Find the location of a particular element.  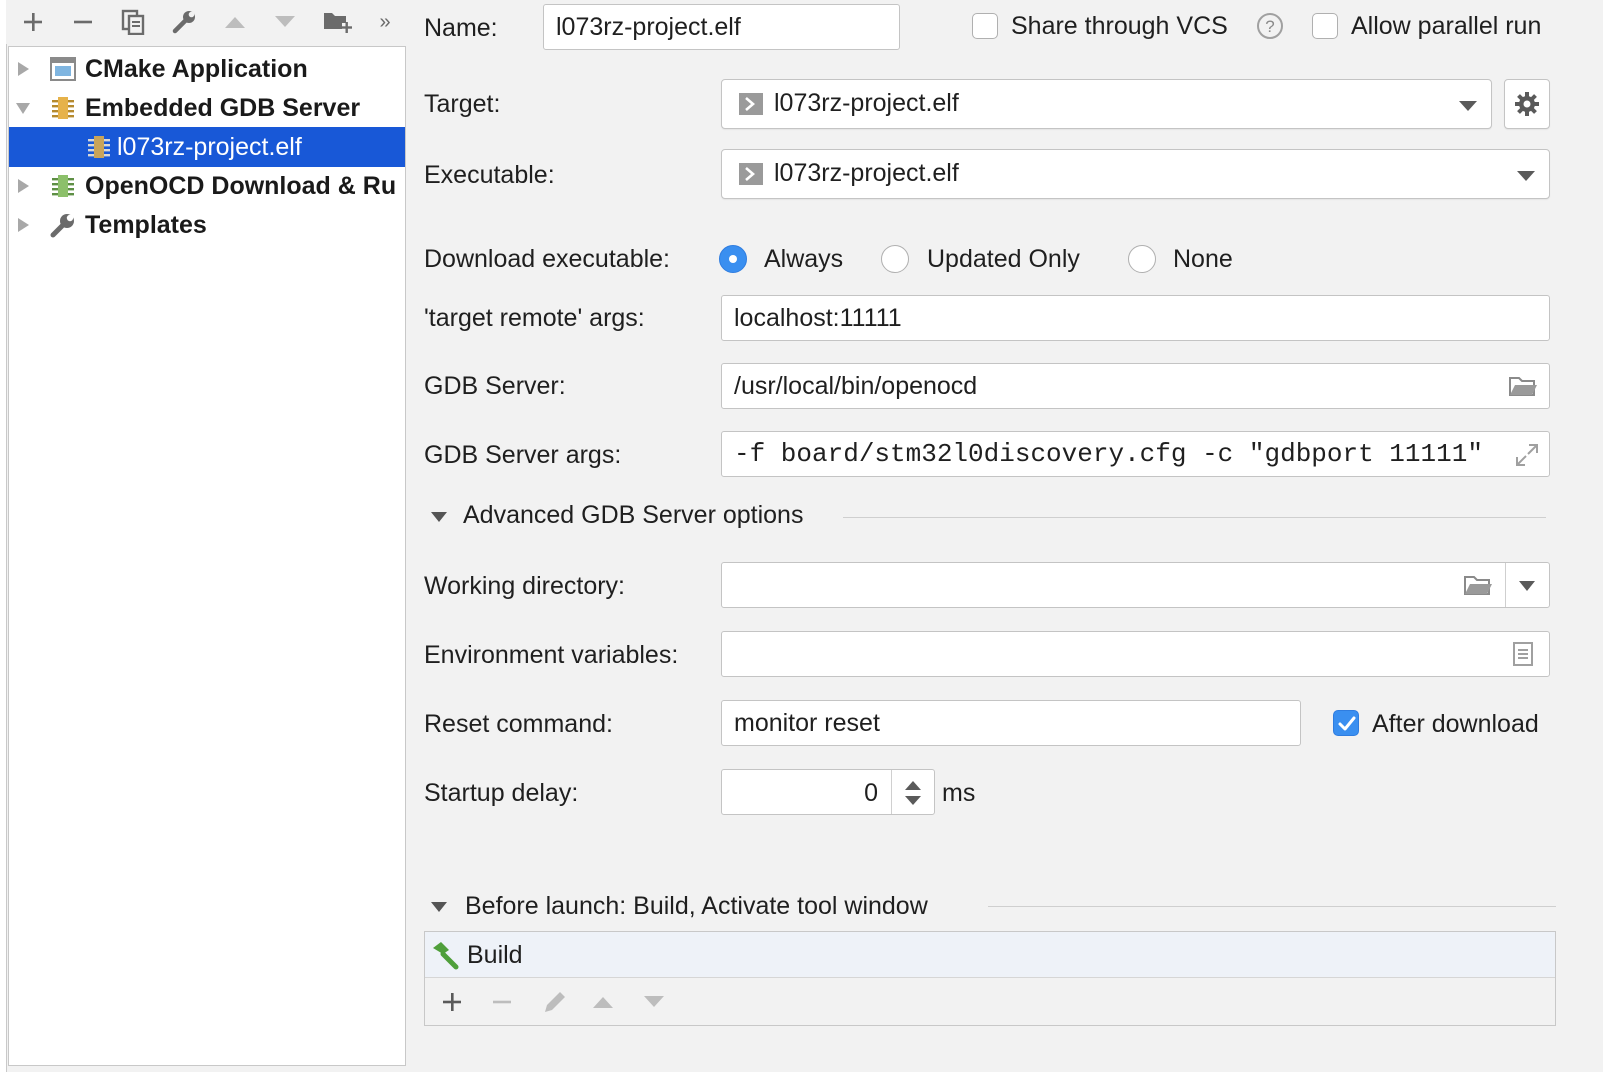

tree-item-templates: Templates is located at coordinates (207, 225).